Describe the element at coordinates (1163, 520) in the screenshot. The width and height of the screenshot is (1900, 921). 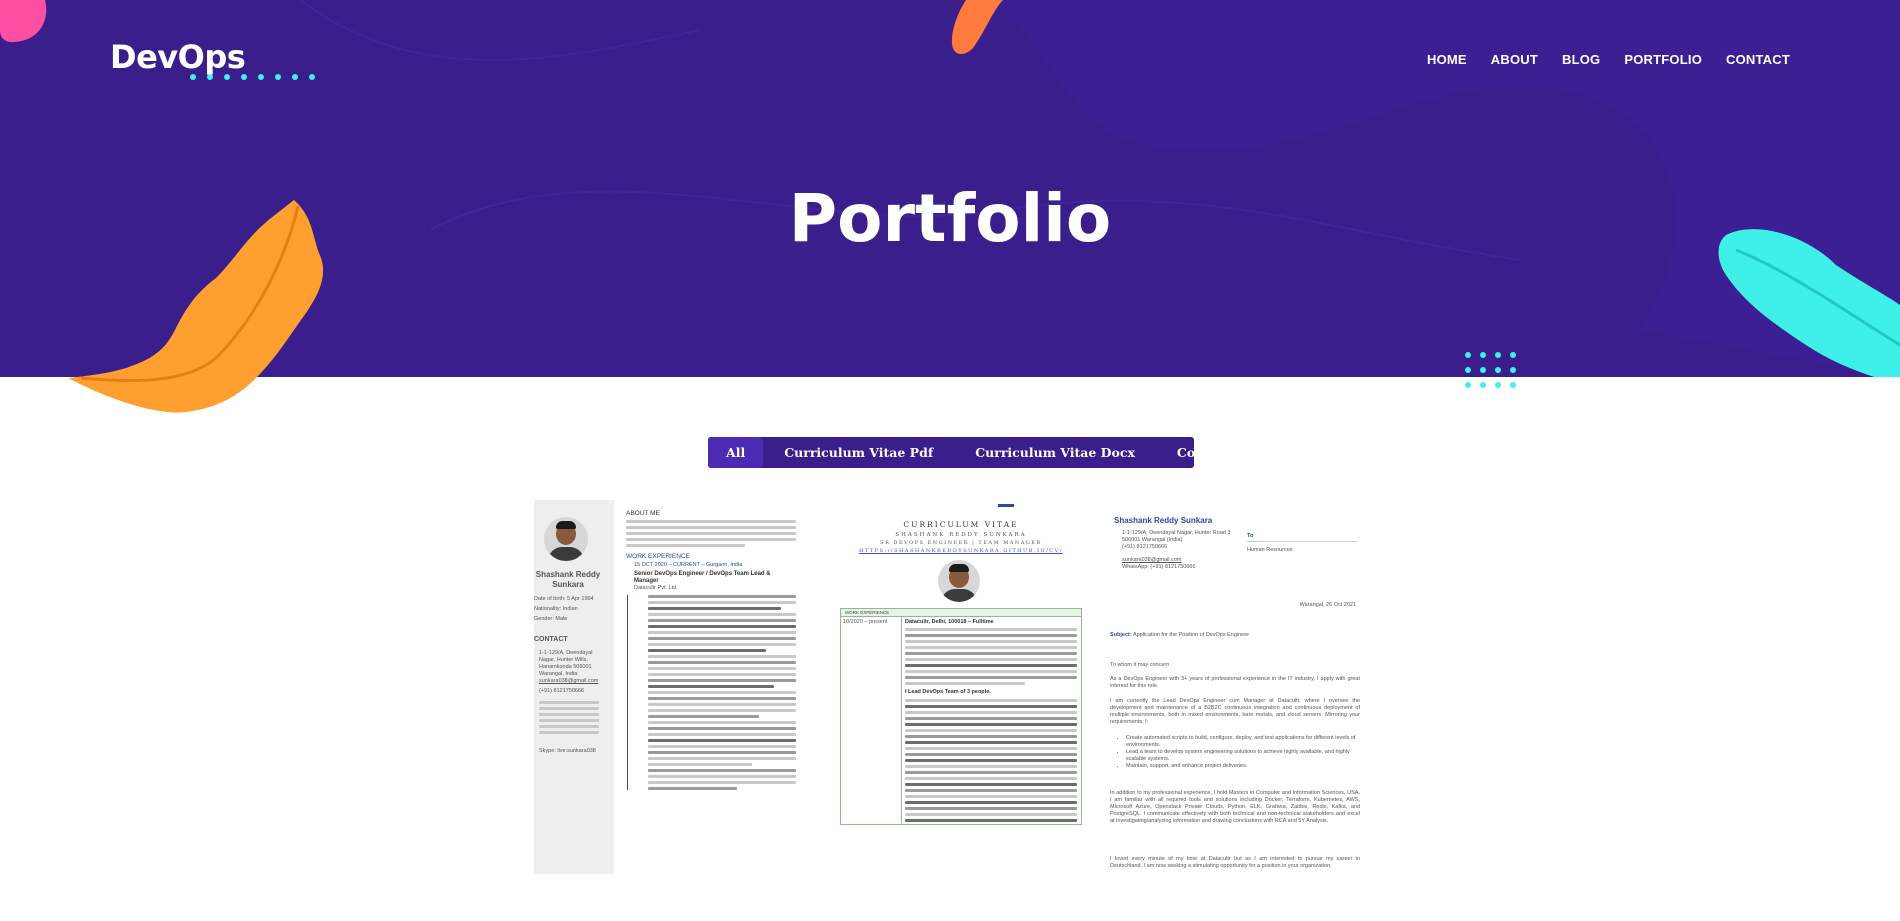
I see `cover-name: Shashank Reddy Sunkara` at that location.